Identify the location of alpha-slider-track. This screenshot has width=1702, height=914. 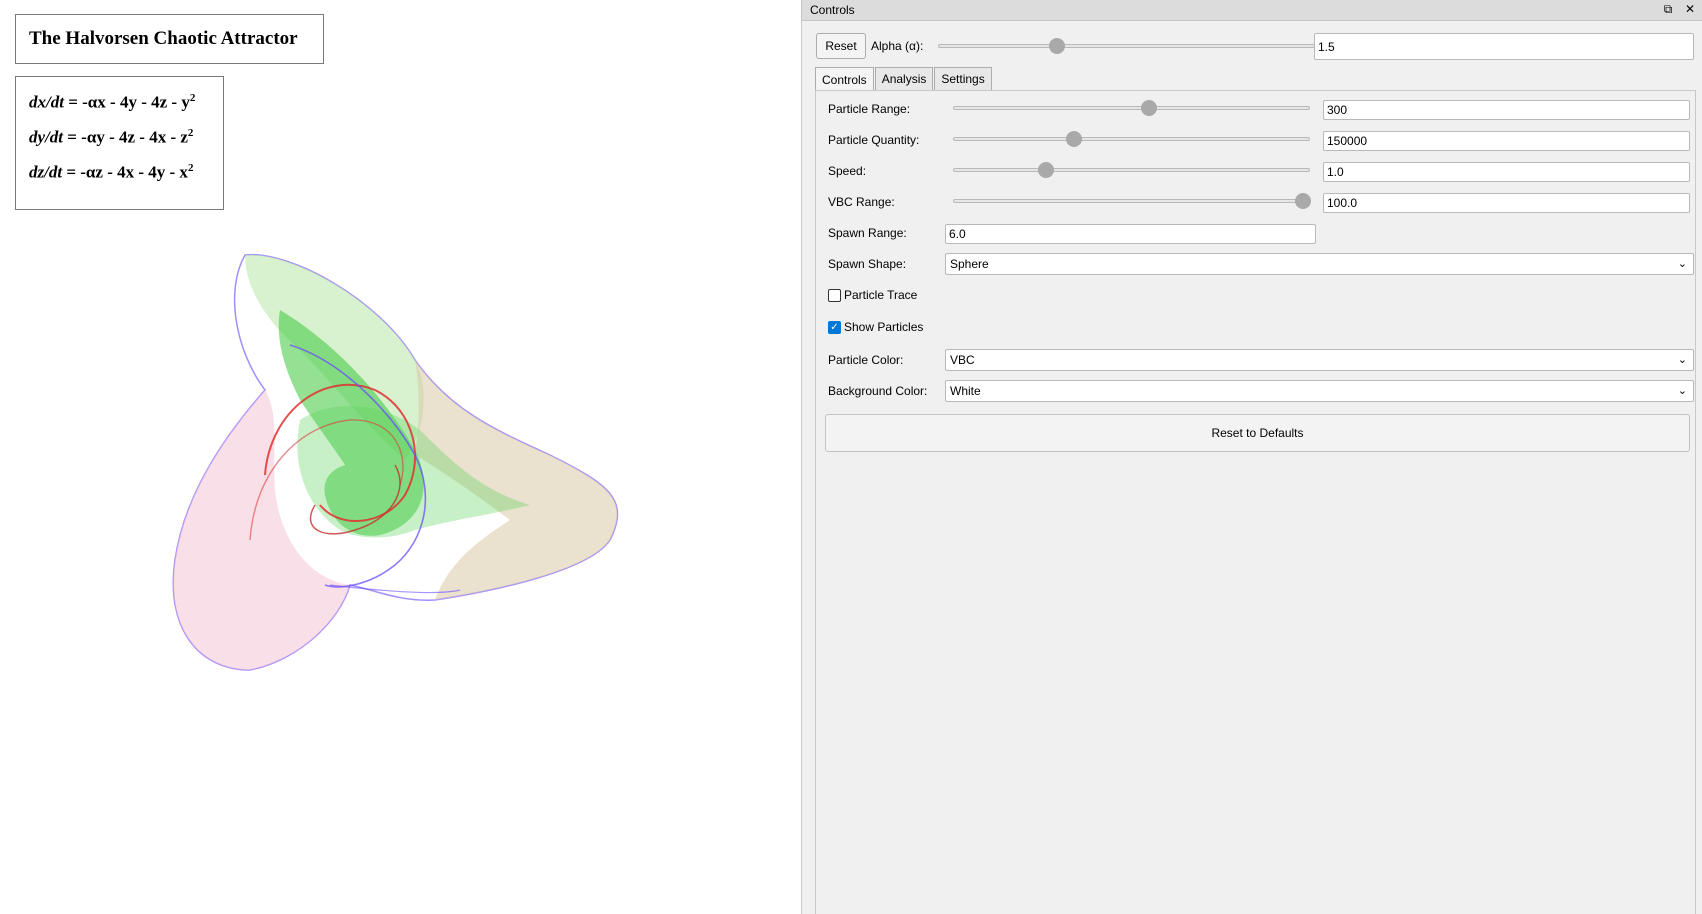
(1130, 46).